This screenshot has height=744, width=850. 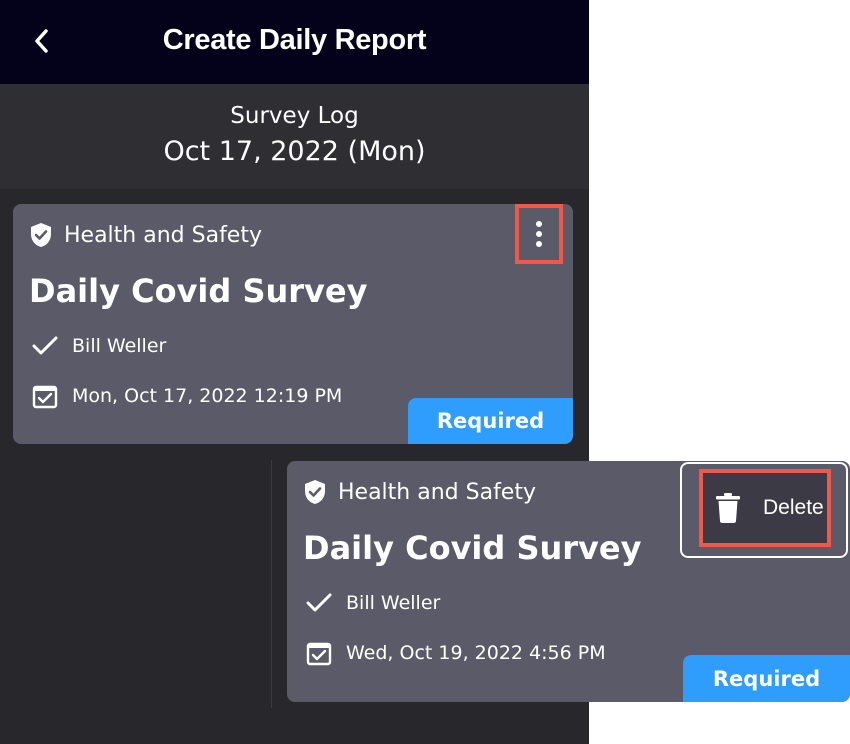 I want to click on divider, so click(x=271, y=584).